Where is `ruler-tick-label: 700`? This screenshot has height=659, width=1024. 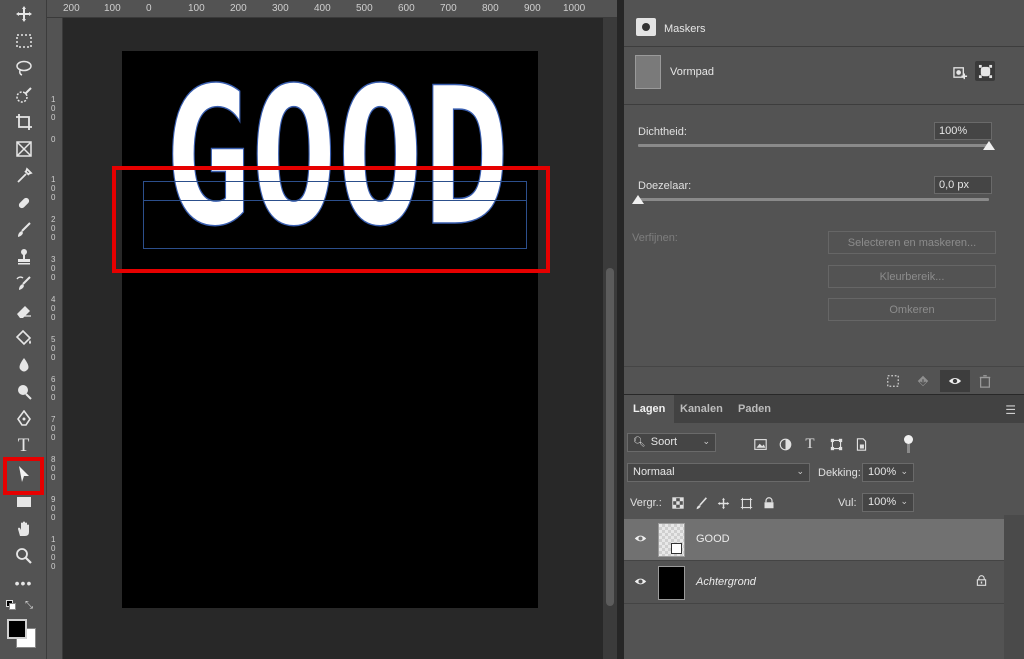
ruler-tick-label: 700 is located at coordinates (448, 8).